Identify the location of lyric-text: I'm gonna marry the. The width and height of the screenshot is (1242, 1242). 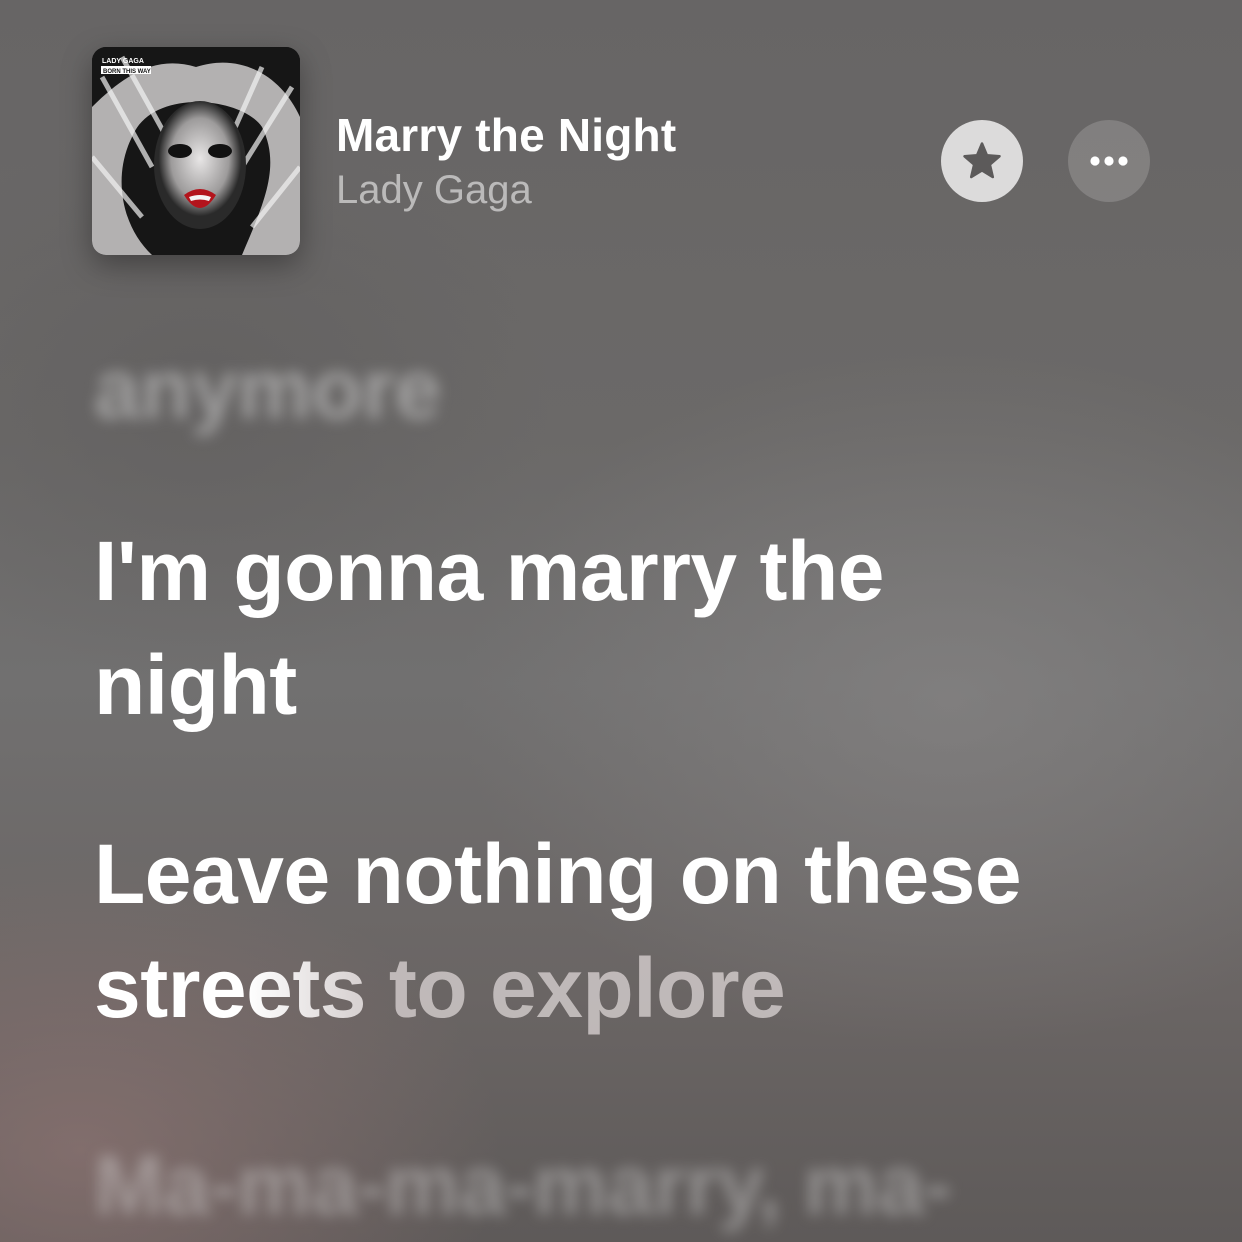
(489, 571).